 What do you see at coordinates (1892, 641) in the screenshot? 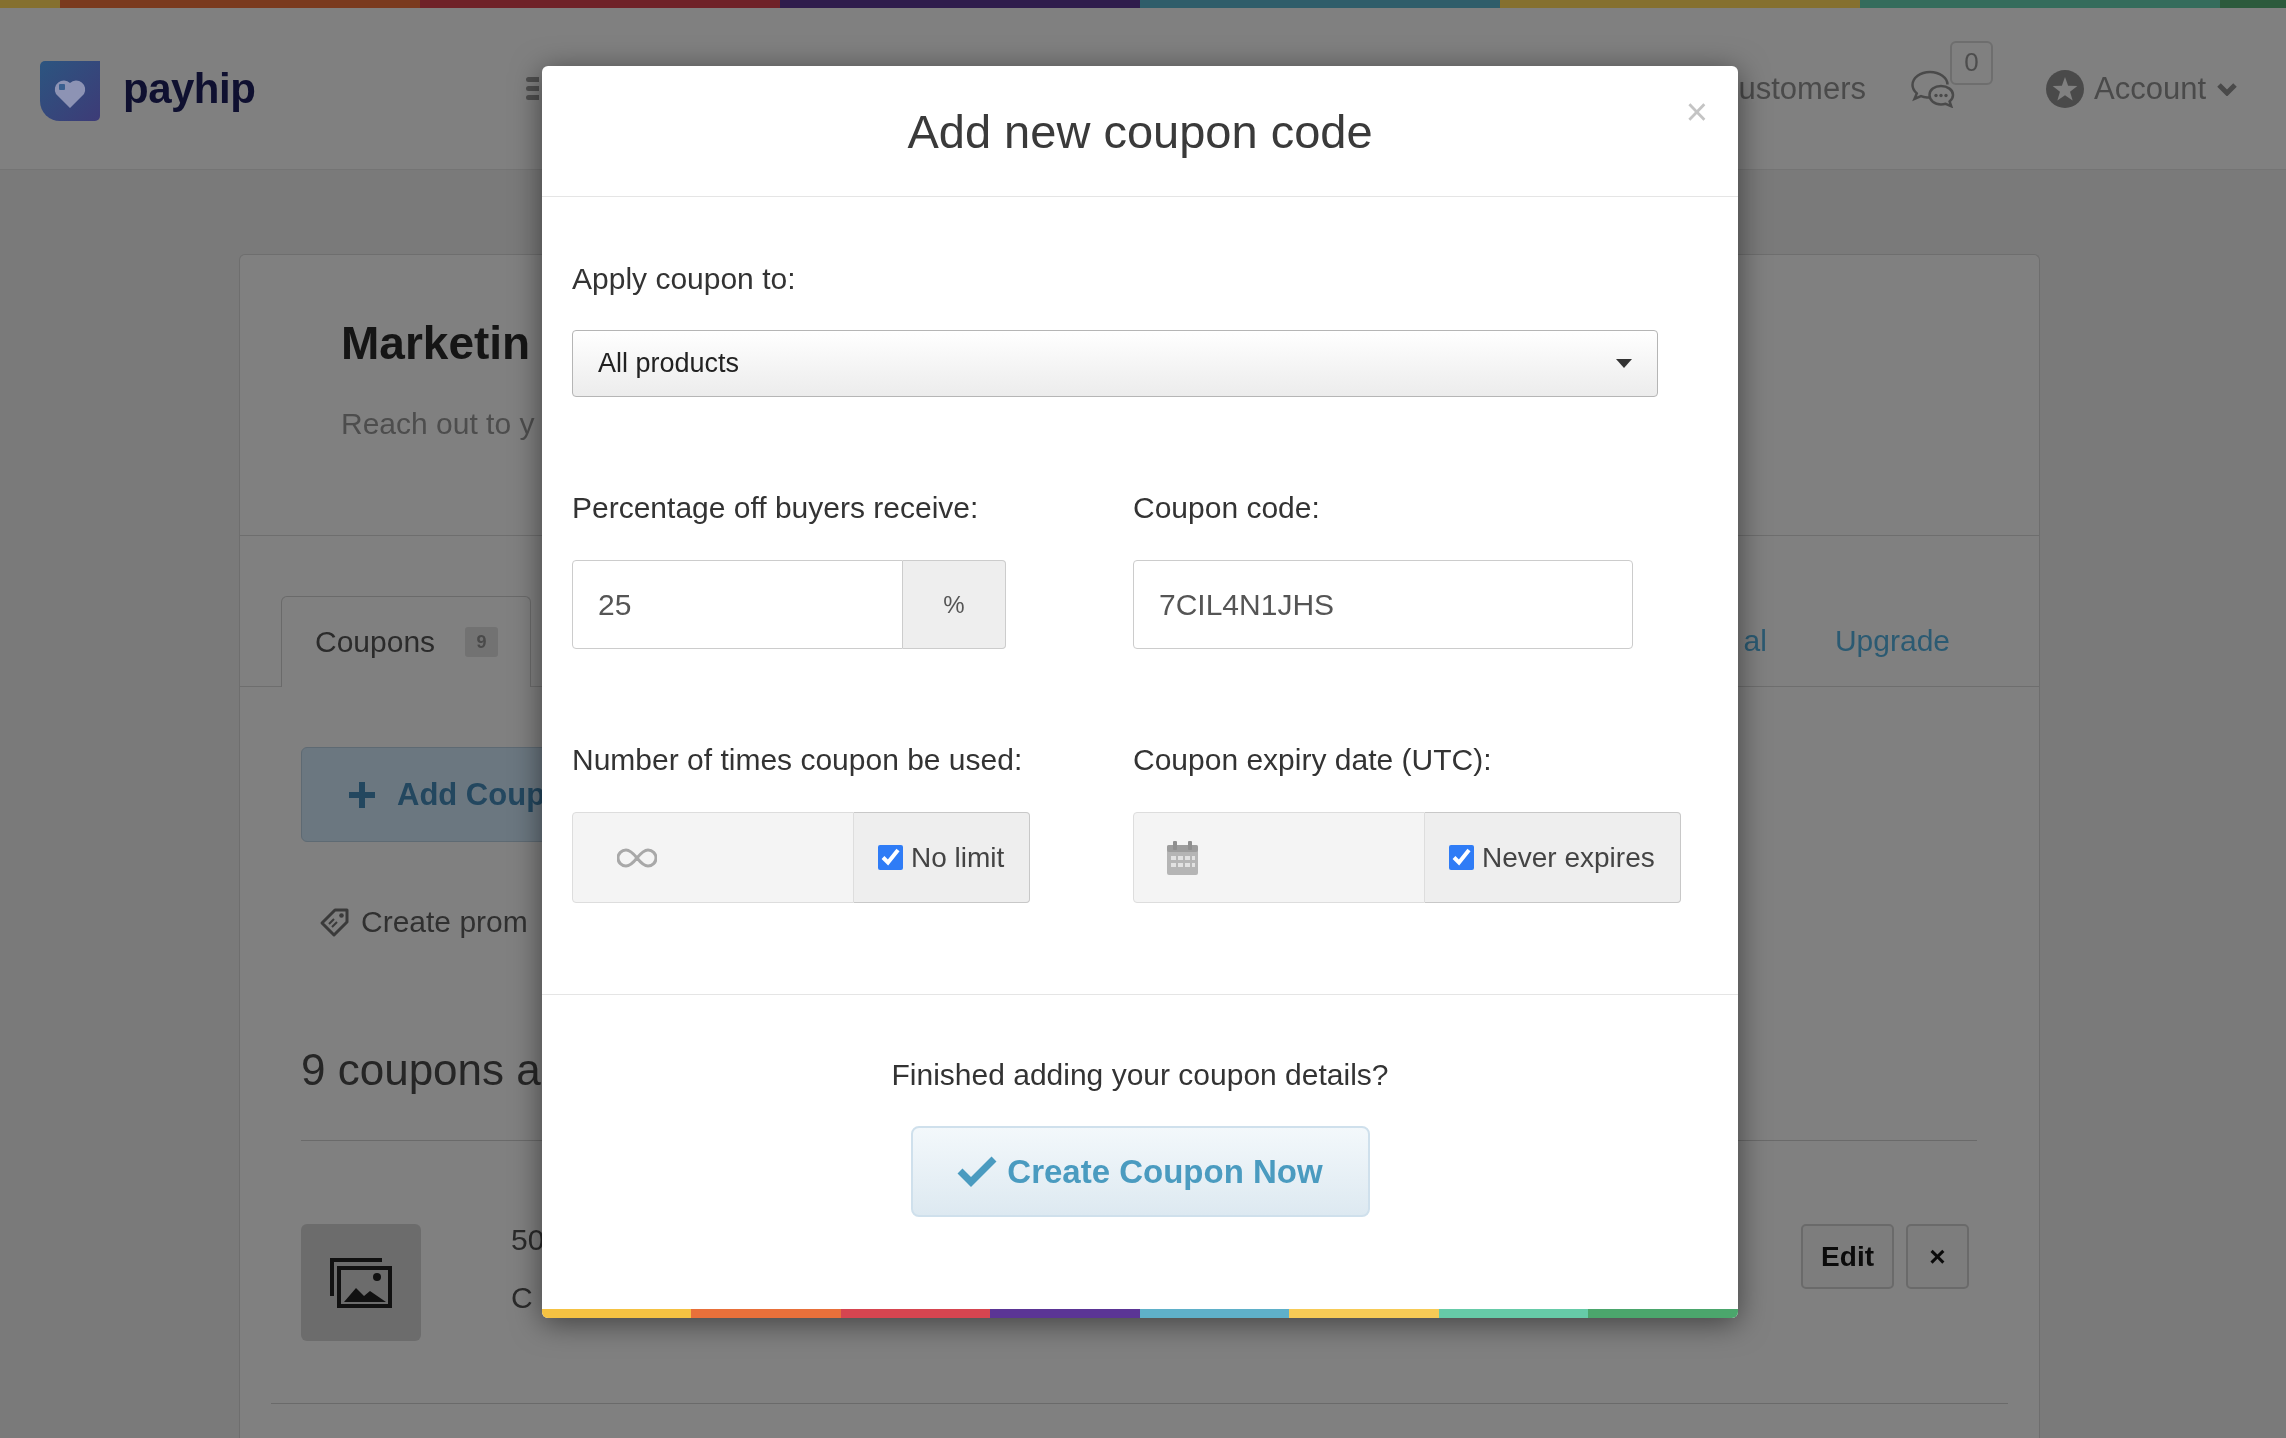
I see `tab: Upgrade` at bounding box center [1892, 641].